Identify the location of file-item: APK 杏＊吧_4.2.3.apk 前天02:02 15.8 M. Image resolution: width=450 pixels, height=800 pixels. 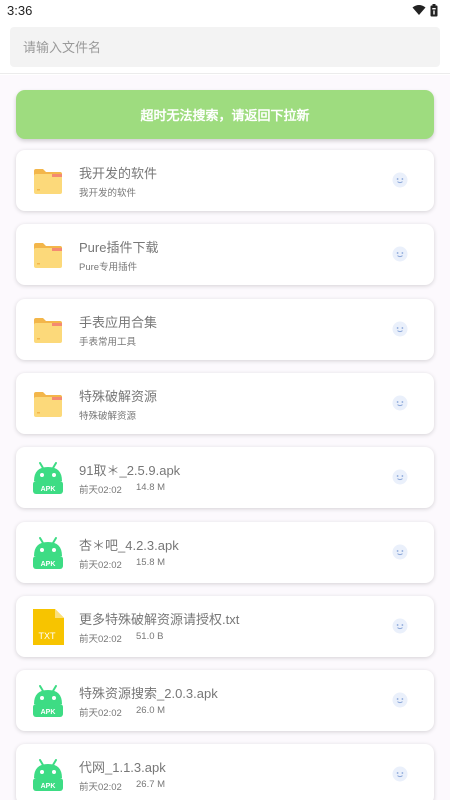
(225, 552).